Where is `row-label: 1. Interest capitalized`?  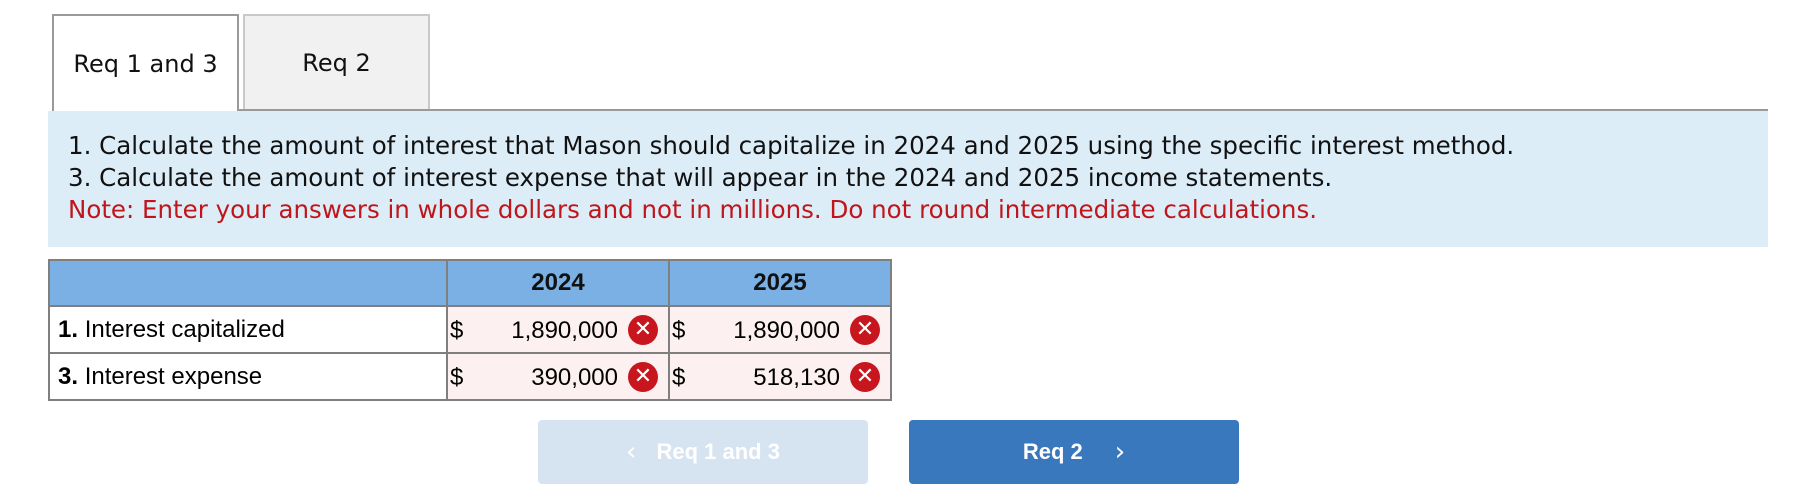
row-label: 1. Interest capitalized is located at coordinates (248, 329).